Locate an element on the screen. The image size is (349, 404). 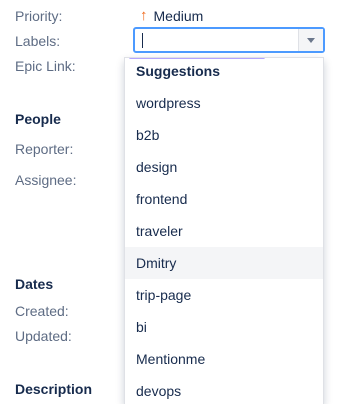
priority-label: Priority: is located at coordinates (39, 16).